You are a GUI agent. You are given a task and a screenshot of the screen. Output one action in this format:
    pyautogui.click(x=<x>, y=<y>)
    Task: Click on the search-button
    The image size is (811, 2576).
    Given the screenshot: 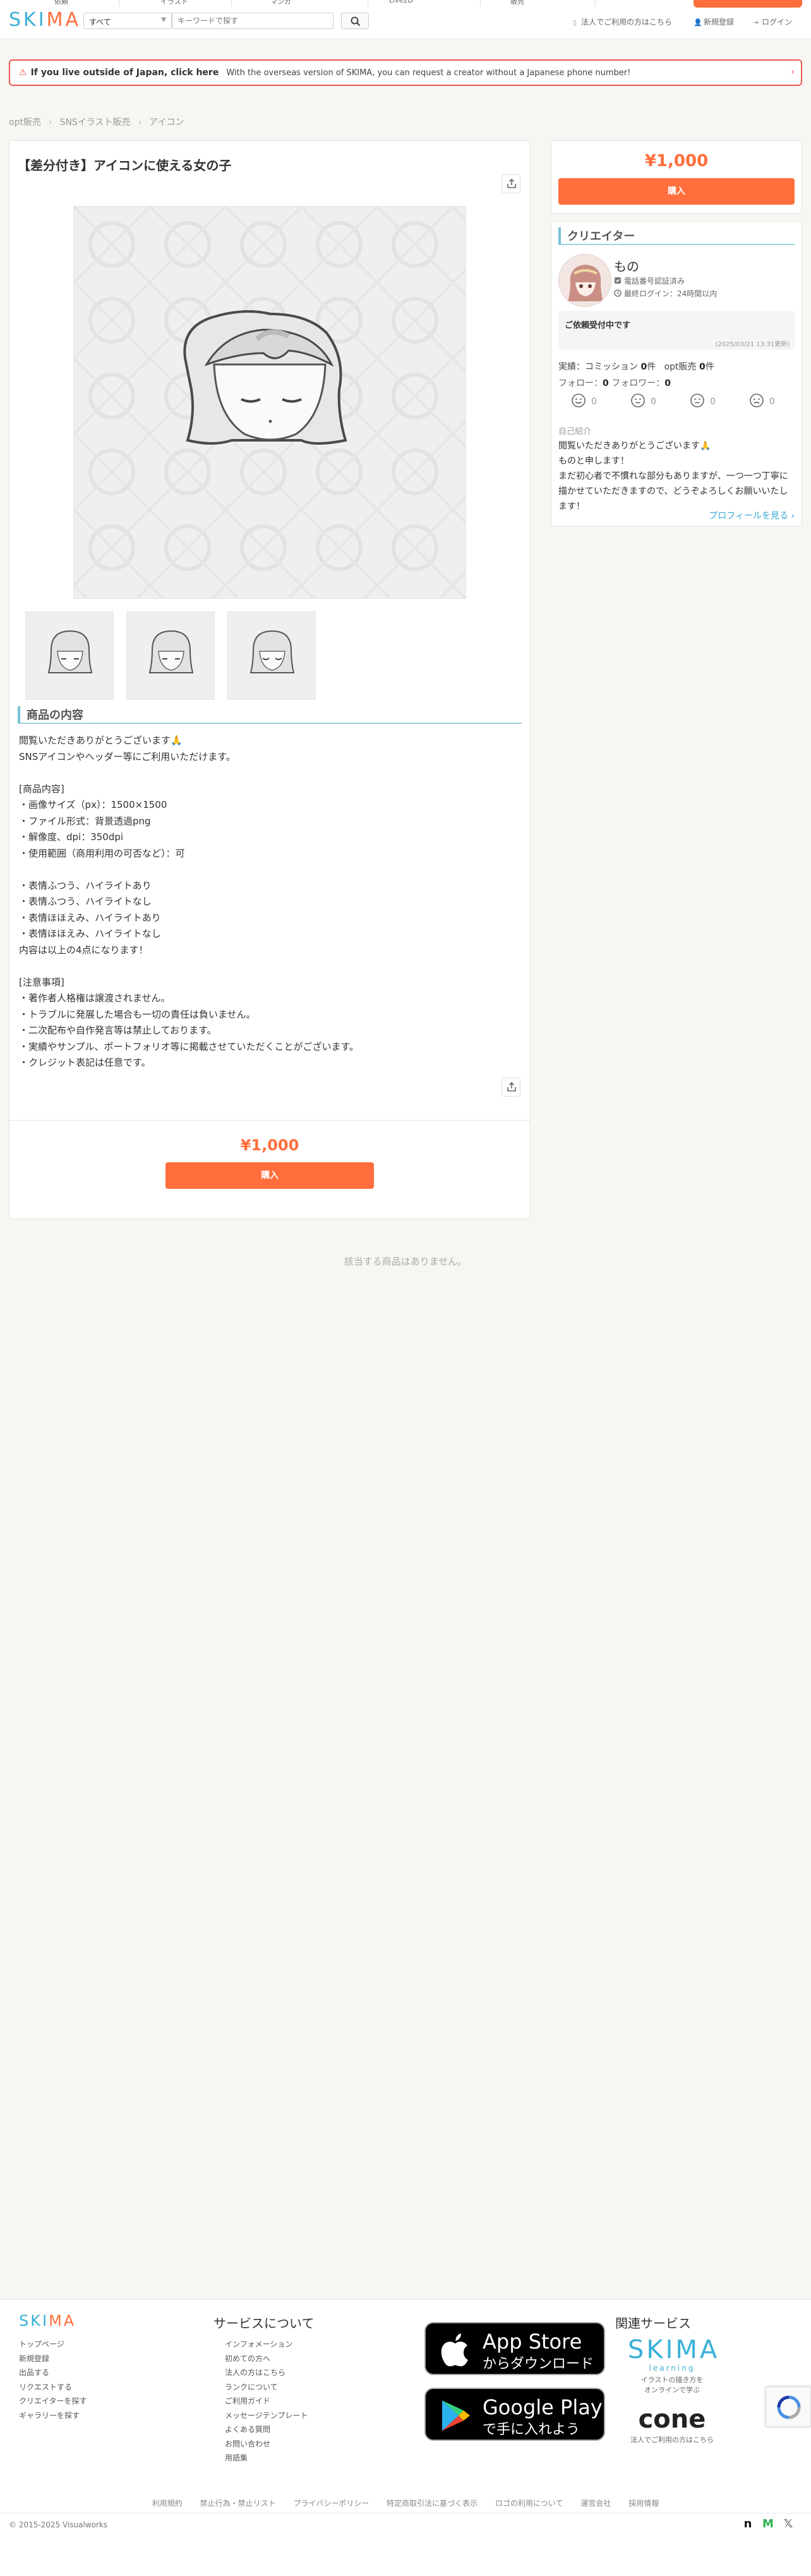 What is the action you would take?
    pyautogui.click(x=355, y=21)
    